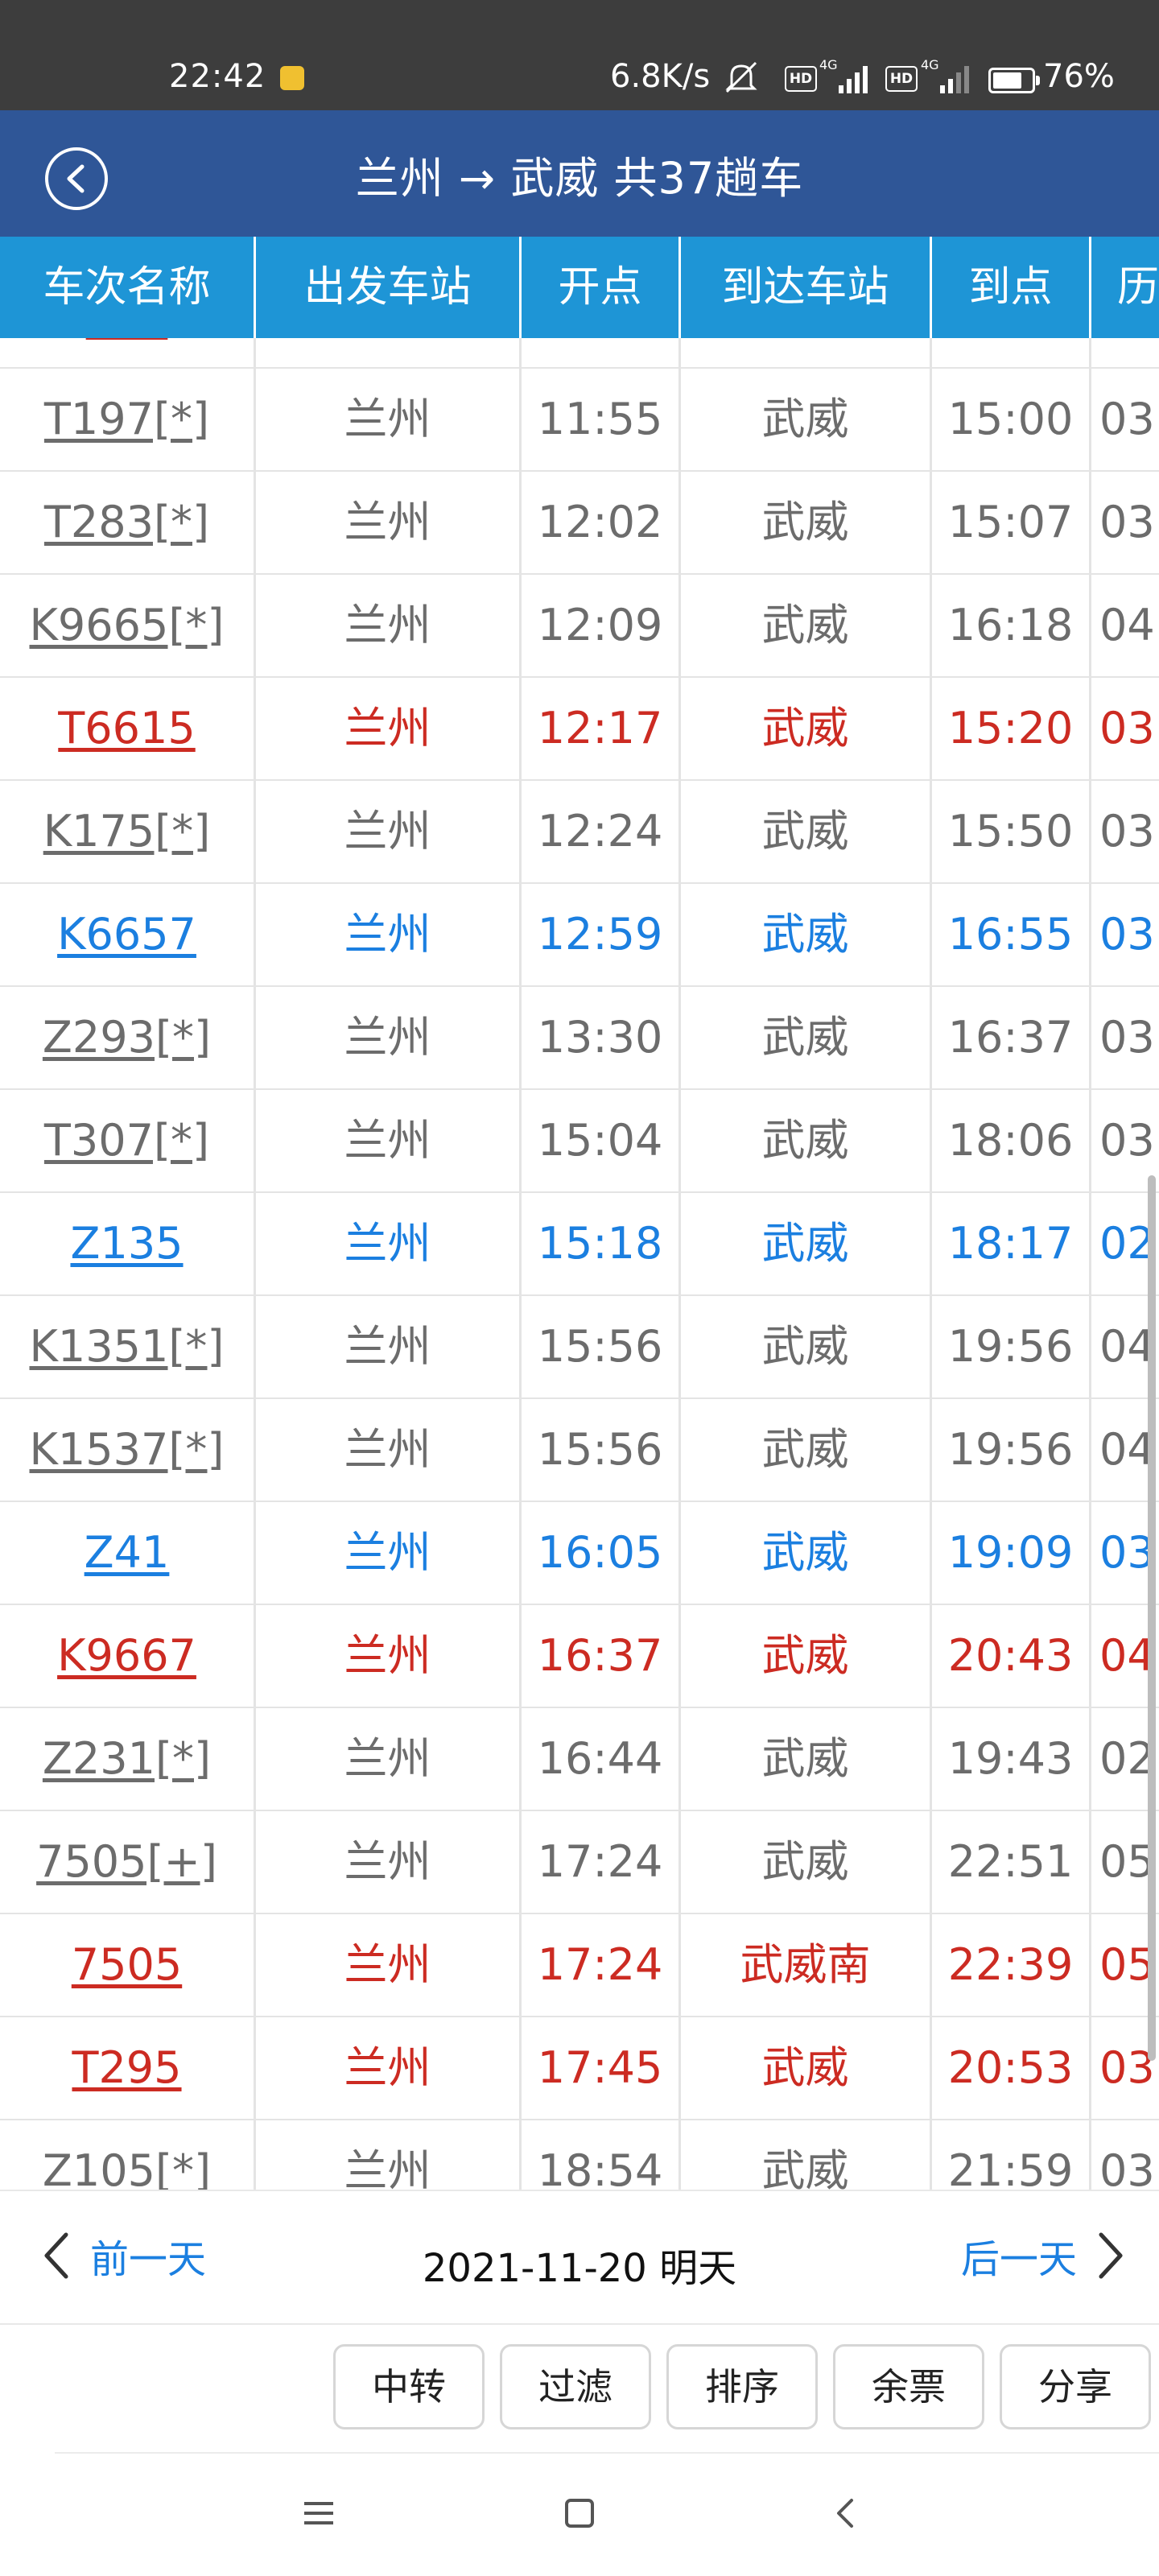 The width and height of the screenshot is (1159, 2576). I want to click on battery-icon, so click(1014, 80).